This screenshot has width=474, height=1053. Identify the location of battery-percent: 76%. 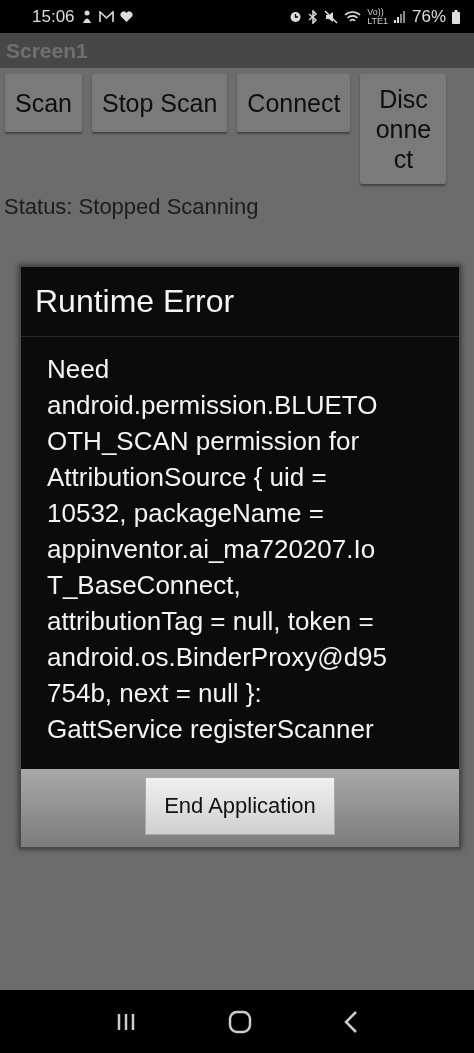
(428, 16).